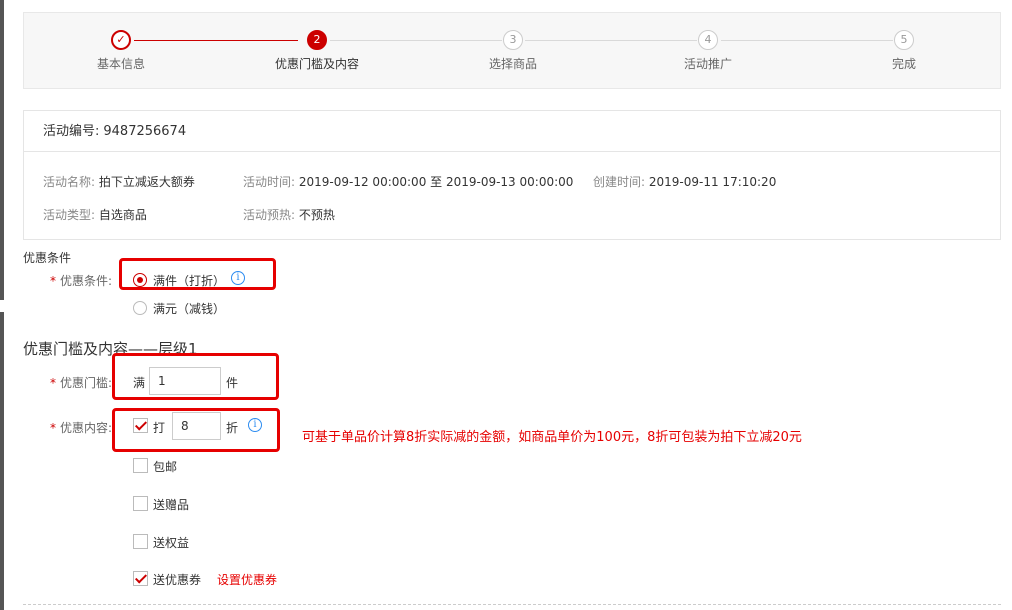 This screenshot has width=1012, height=610. I want to click on annotation-box-threshold, so click(195, 376).